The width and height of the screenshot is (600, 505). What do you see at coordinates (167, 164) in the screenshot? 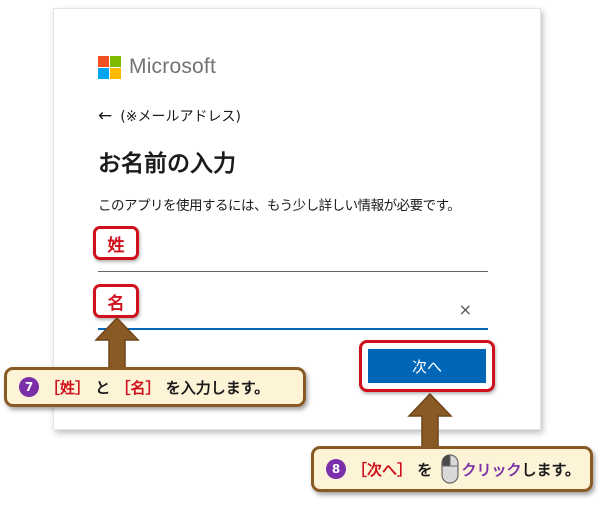
I see `page-title: お名前の入力` at bounding box center [167, 164].